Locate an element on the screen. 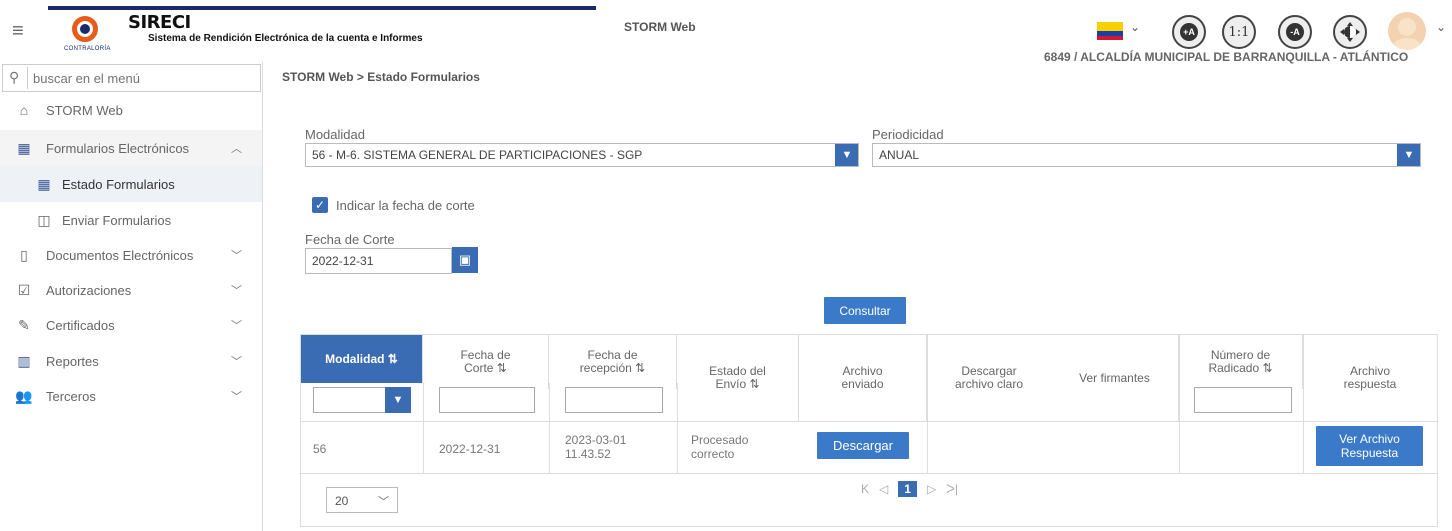 The height and width of the screenshot is (531, 1452). fecha-corte-checkbox: ✓ is located at coordinates (320, 205).